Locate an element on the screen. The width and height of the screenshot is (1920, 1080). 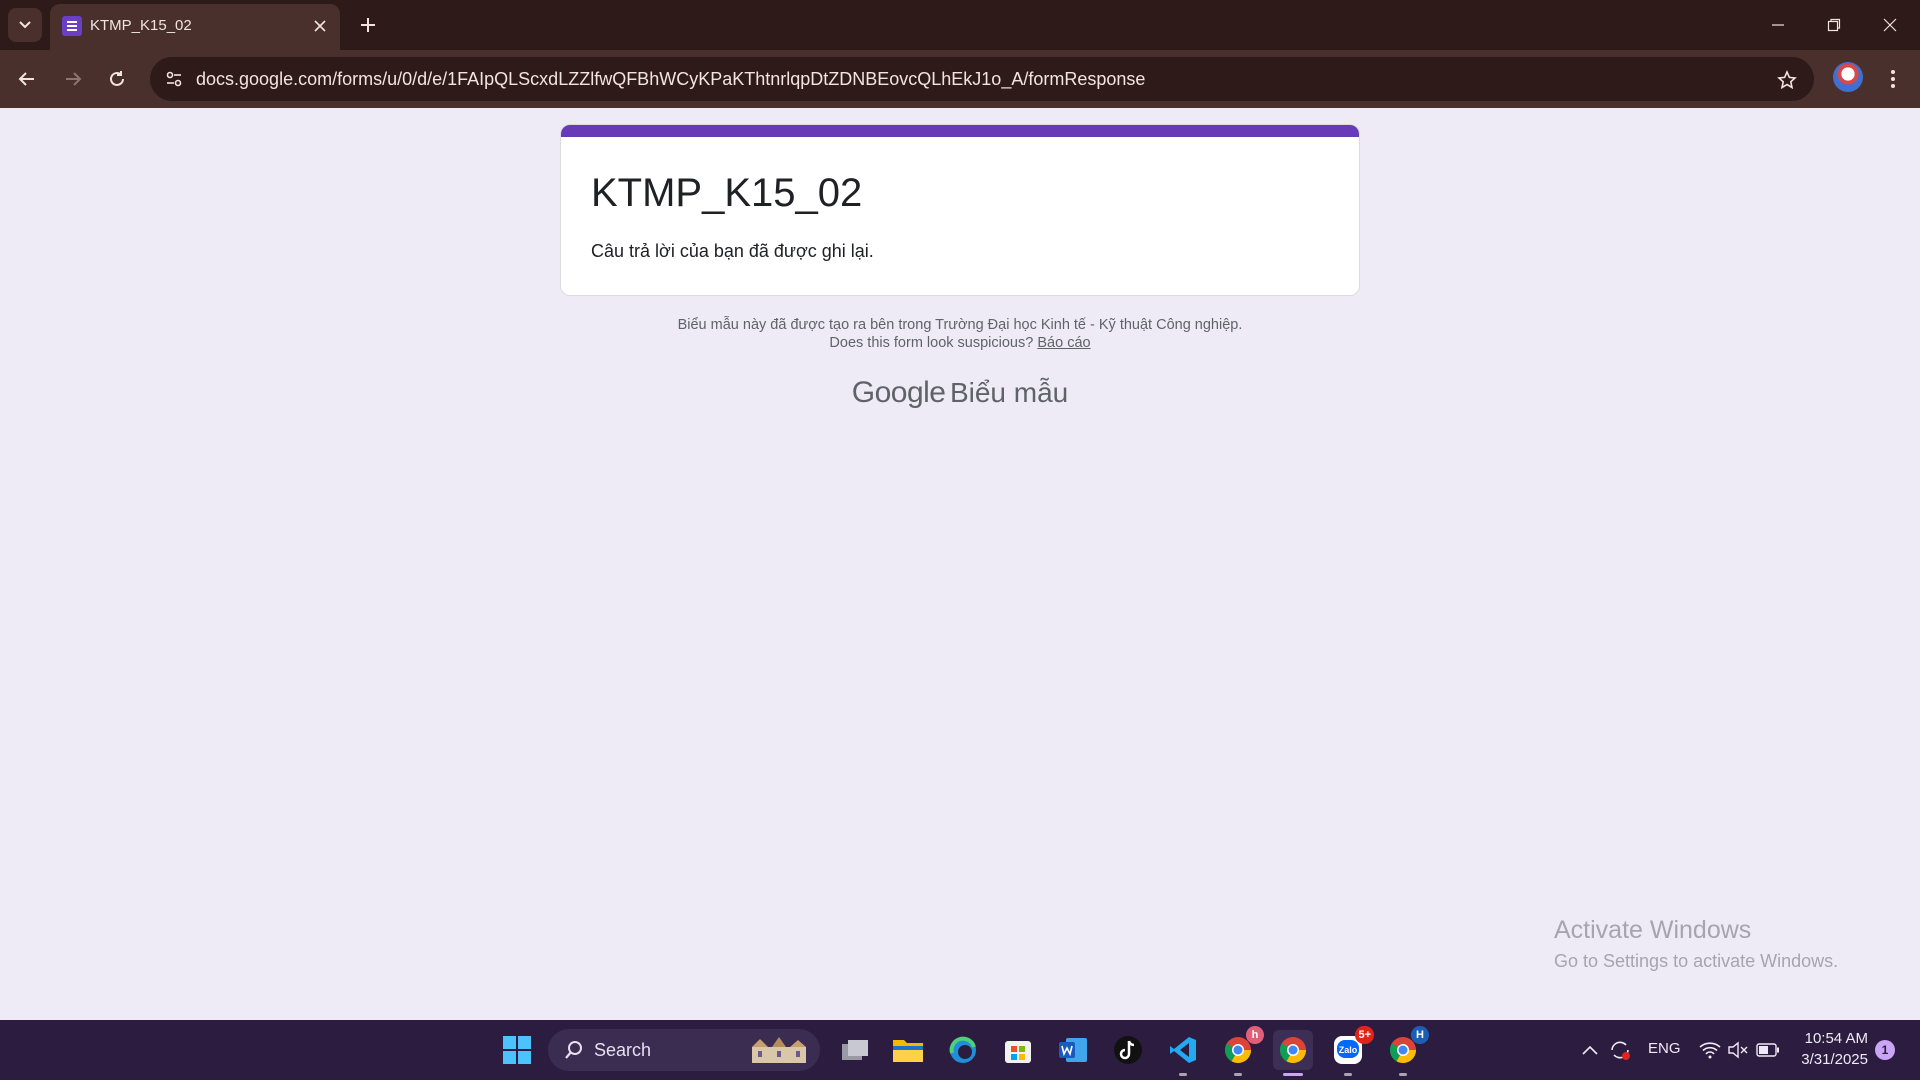
battery-icon is located at coordinates (1767, 1050).